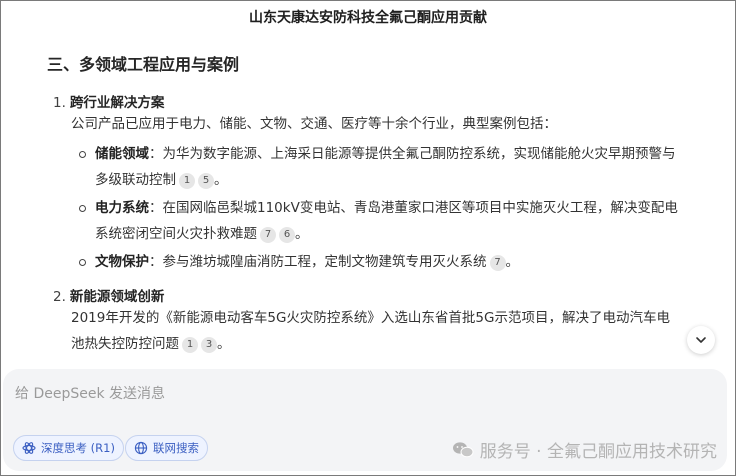 Image resolution: width=736 pixels, height=476 pixels. Describe the element at coordinates (419, 154) in the screenshot. I see `bullet-text: 为华为数字能源、上海采日能源等提供全氟己酮防控系统，实现储能舱火灾早期预警与` at that location.